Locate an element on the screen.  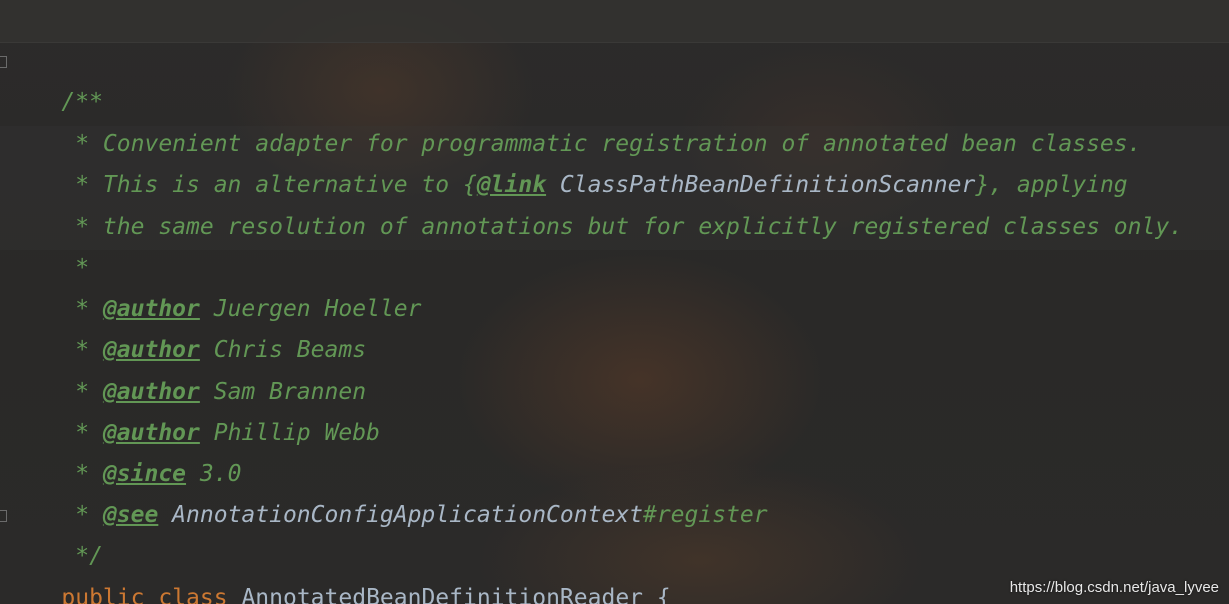
editor-tab-bar is located at coordinates (614, 21).